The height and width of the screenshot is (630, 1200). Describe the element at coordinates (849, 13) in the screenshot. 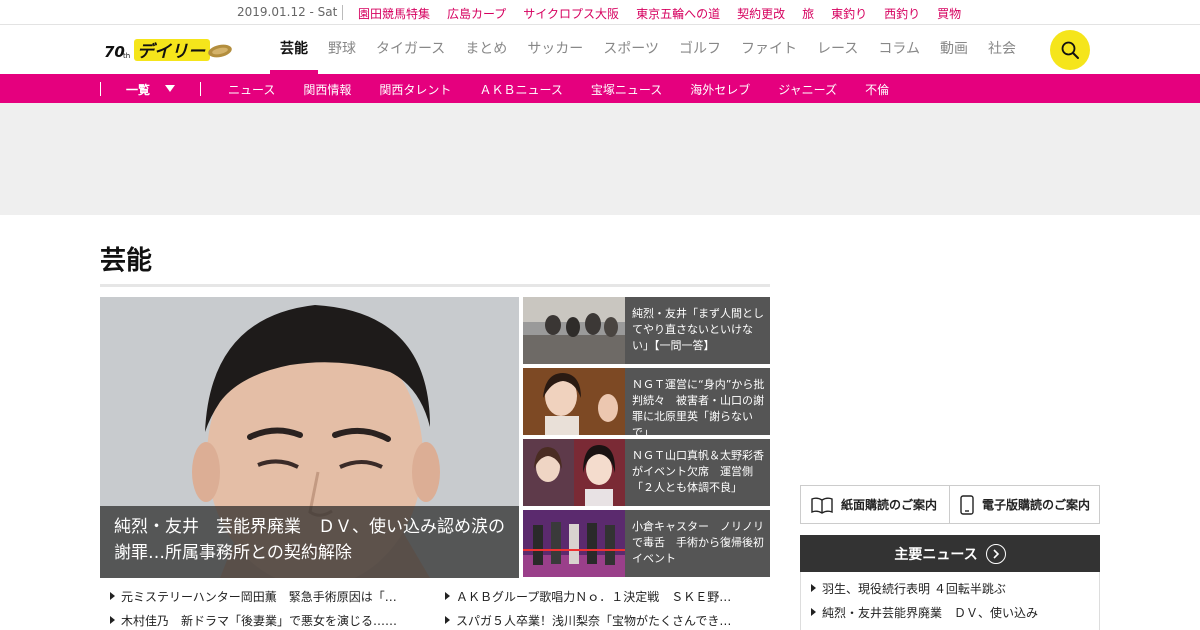

I see `top-link: 東釣り` at that location.